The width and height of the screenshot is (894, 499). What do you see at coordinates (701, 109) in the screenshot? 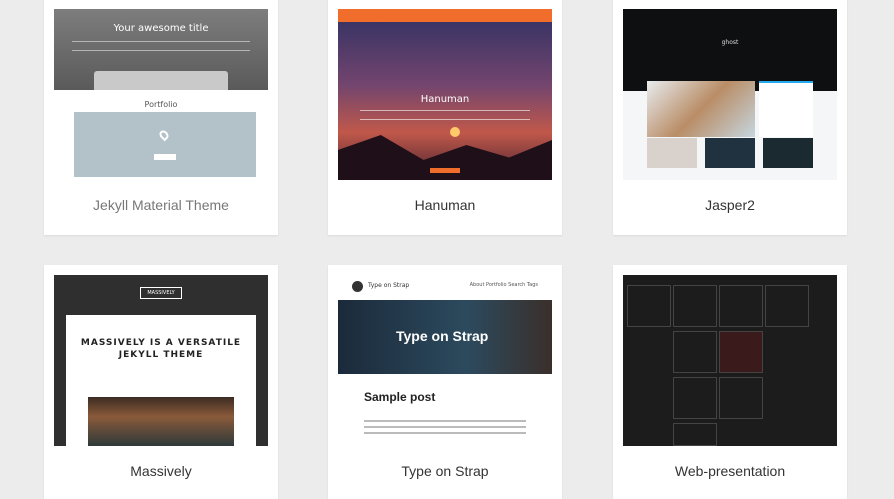
I see `preview-feature-image` at bounding box center [701, 109].